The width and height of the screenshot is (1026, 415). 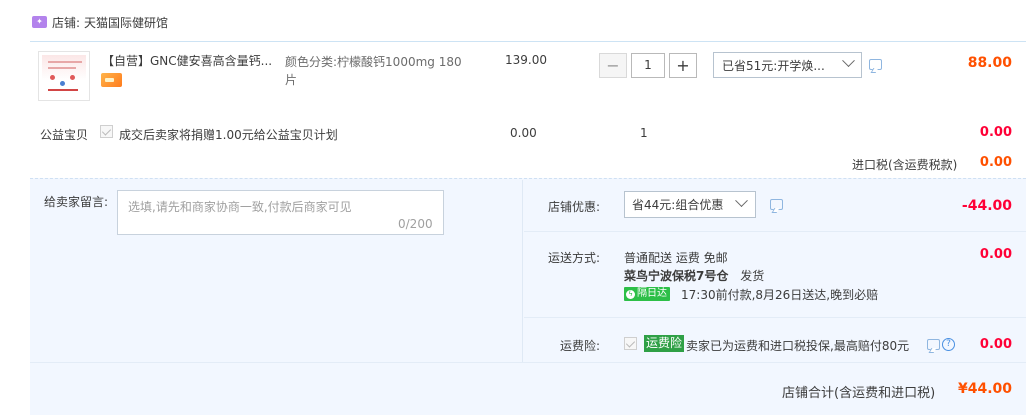 What do you see at coordinates (522, 271) in the screenshot?
I see `panel-vertical-divider` at bounding box center [522, 271].